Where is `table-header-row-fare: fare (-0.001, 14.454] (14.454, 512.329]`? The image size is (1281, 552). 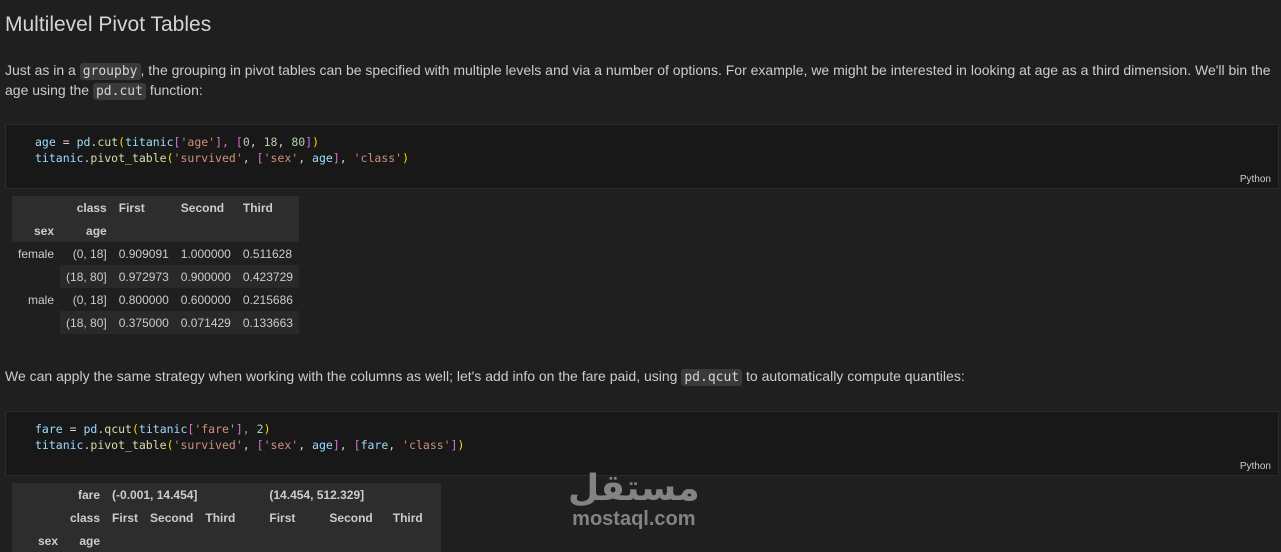 table-header-row-fare: fare (-0.001, 14.454] (14.454, 512.329] is located at coordinates (226, 494).